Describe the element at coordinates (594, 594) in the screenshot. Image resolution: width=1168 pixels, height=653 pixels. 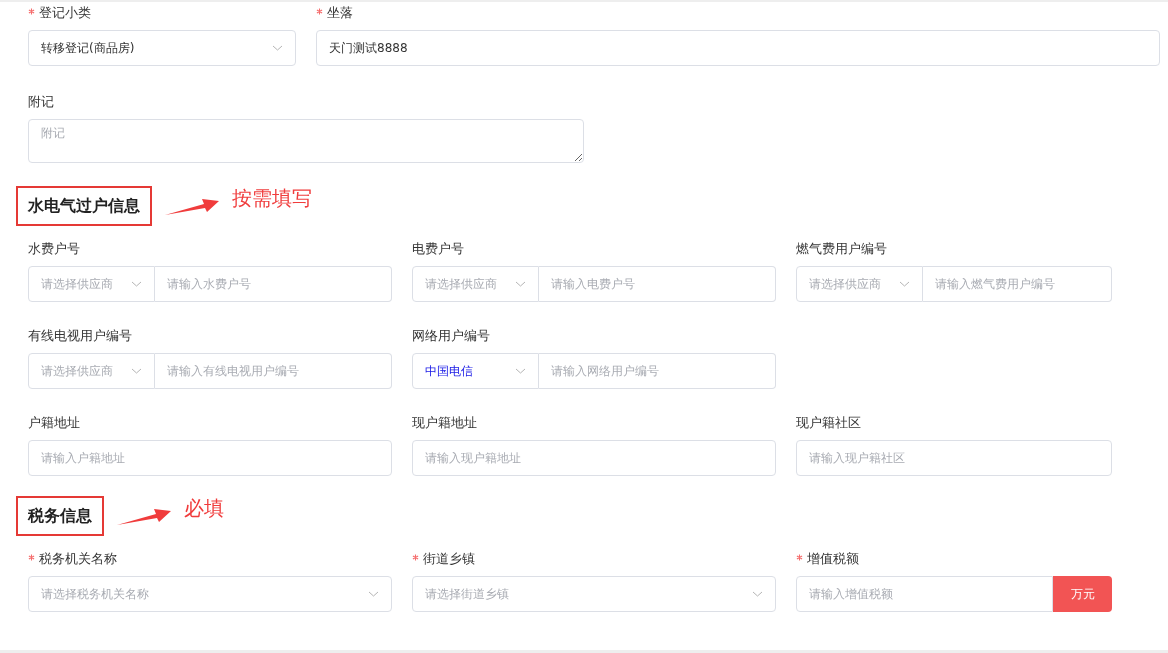
I see `select-field: 请选择街道乡镇` at that location.